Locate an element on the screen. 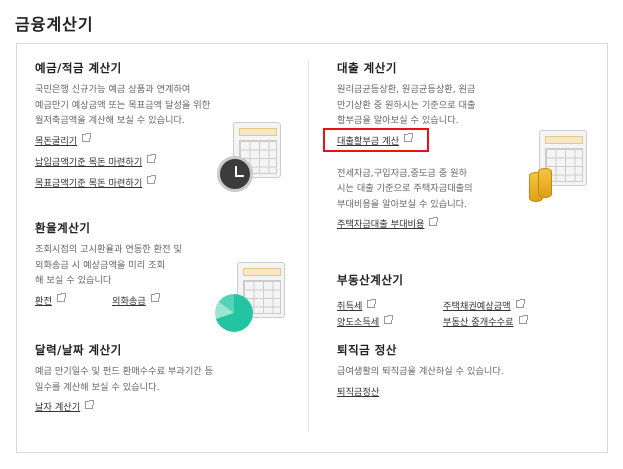 The width and height of the screenshot is (623, 469). loan-desc2-1: 전세자금,구입자금,중도금 중 원하 is located at coordinates (402, 173).